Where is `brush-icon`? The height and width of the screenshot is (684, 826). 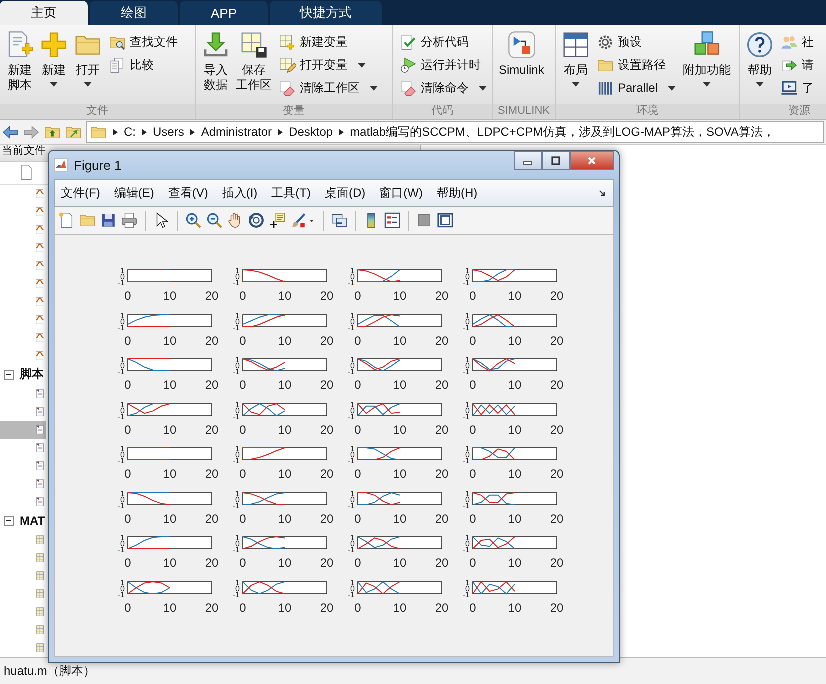
brush-icon is located at coordinates (298, 220).